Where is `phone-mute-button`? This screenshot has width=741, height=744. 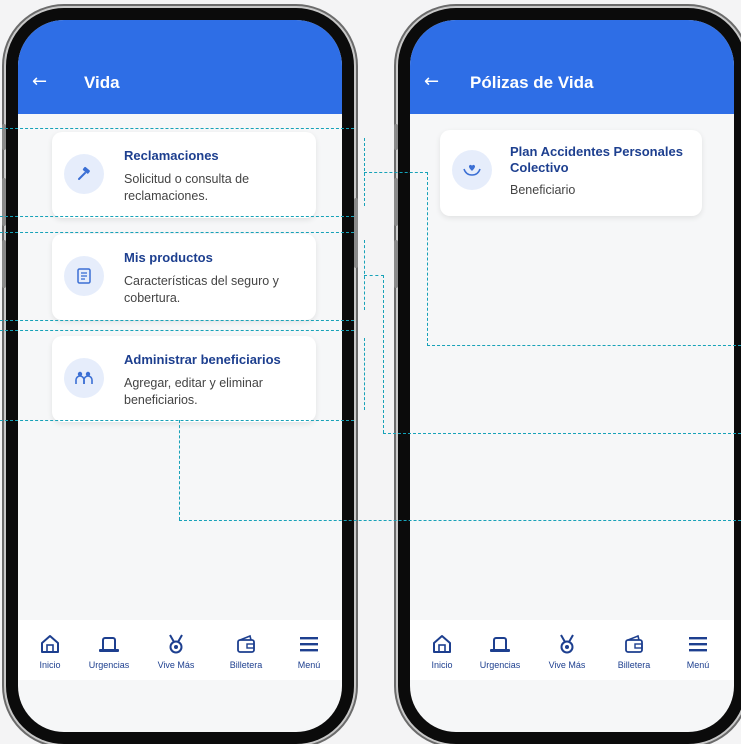 phone-mute-button is located at coordinates (396, 137).